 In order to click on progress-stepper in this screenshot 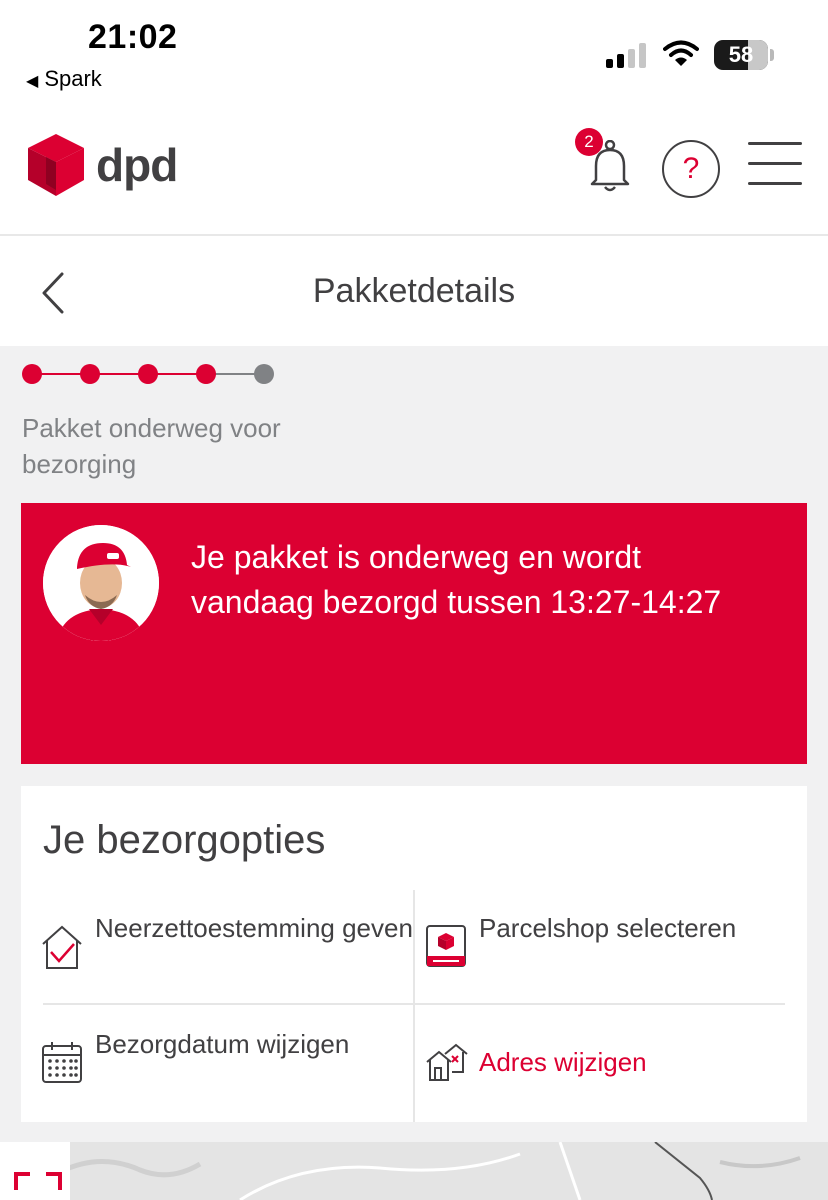, I will do `click(148, 374)`.